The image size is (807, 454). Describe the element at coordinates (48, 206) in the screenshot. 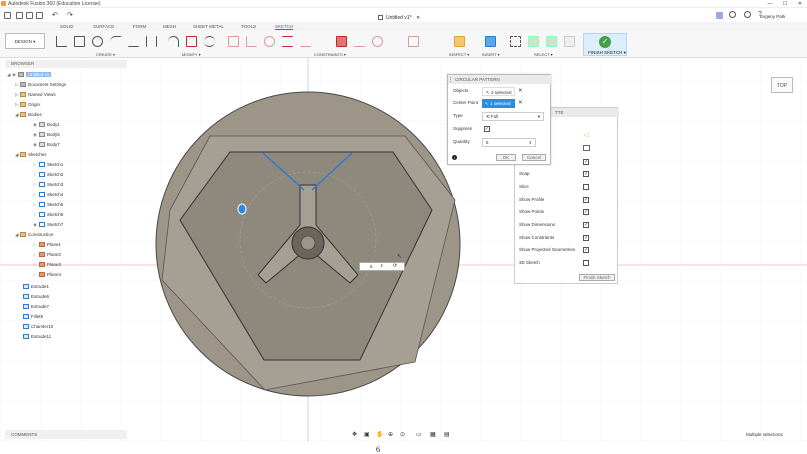

I see `tree-item: ○ Sketch5` at that location.